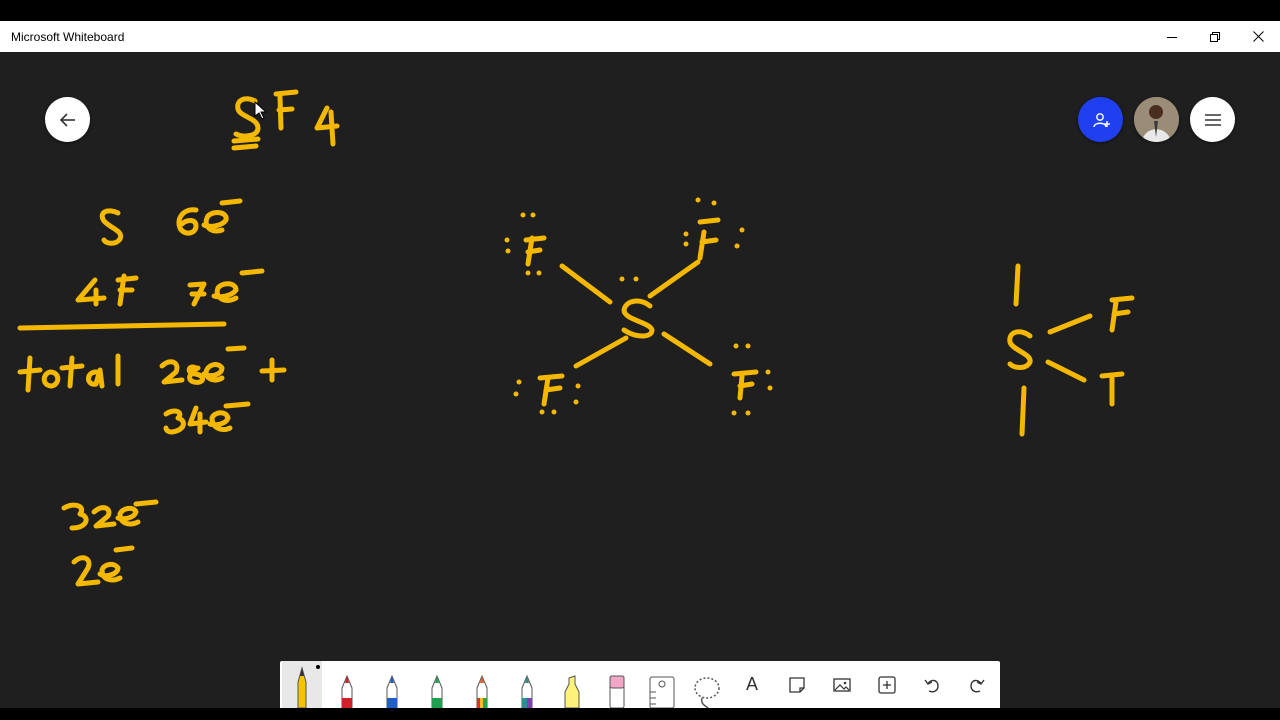 Image resolution: width=1280 pixels, height=720 pixels. I want to click on minimize-icon, so click(1172, 37).